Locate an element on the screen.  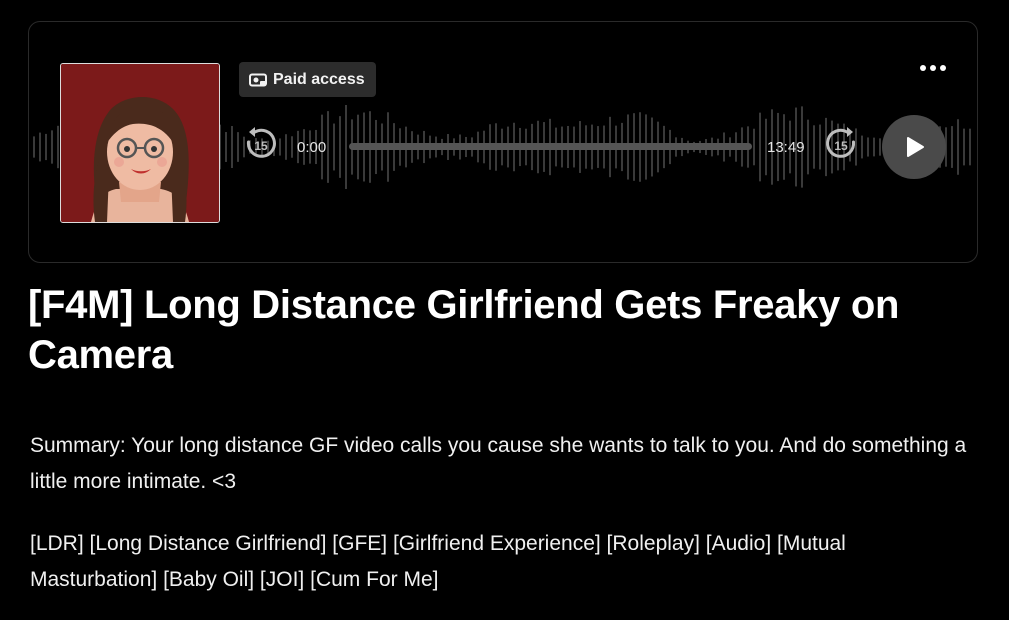
play-icon is located at coordinates (915, 147).